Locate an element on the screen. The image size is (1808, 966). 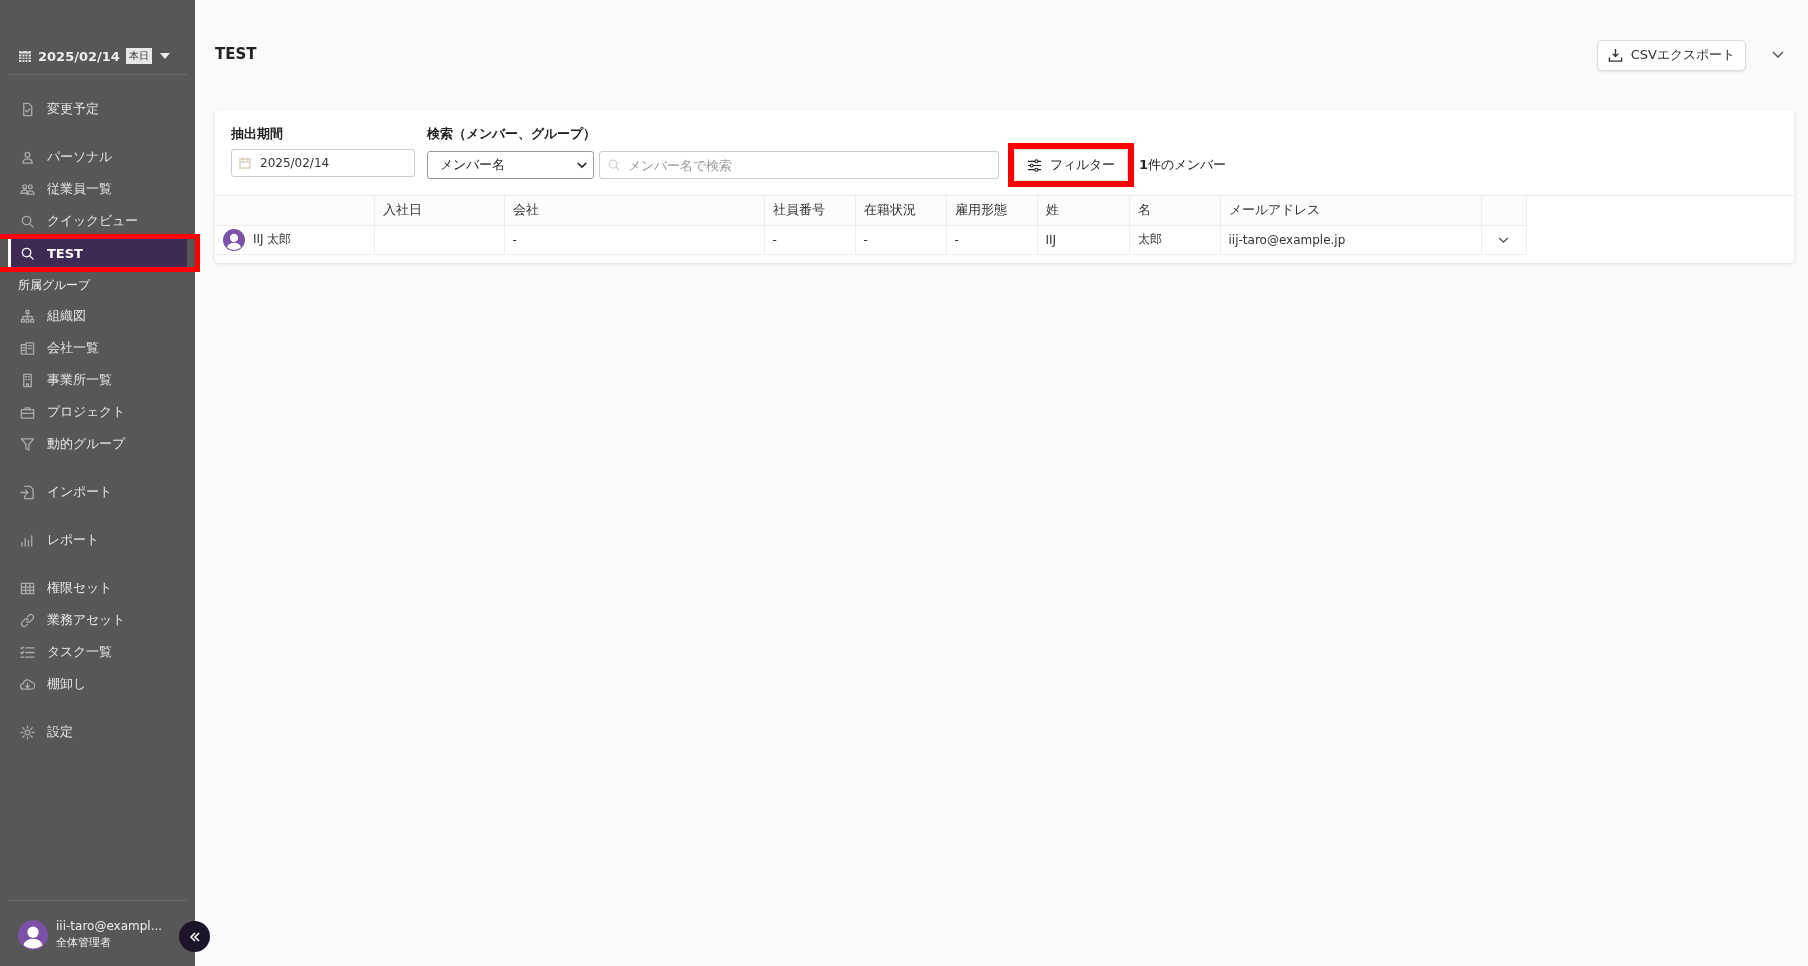
period-label: 抽出期間 is located at coordinates (257, 134).